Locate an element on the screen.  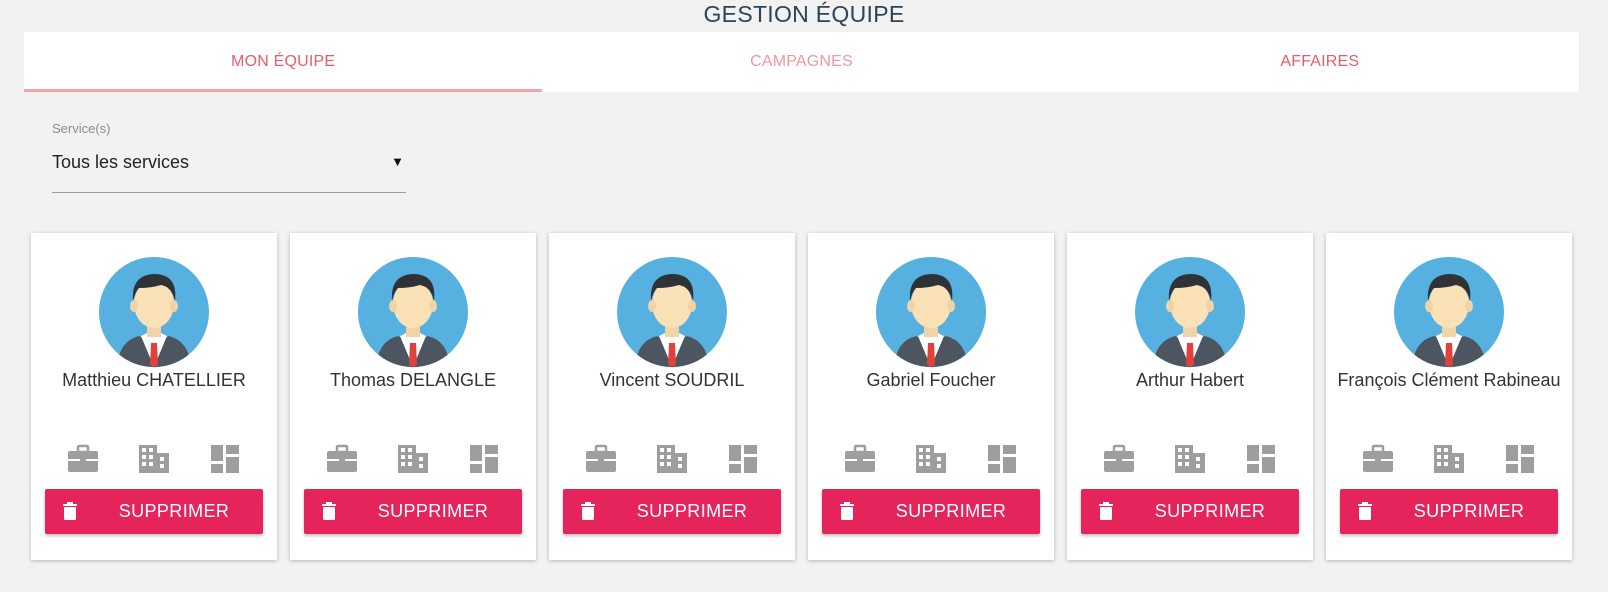
member-card: Matthieu CHATELLIER SUPPRIMER is located at coordinates (154, 396).